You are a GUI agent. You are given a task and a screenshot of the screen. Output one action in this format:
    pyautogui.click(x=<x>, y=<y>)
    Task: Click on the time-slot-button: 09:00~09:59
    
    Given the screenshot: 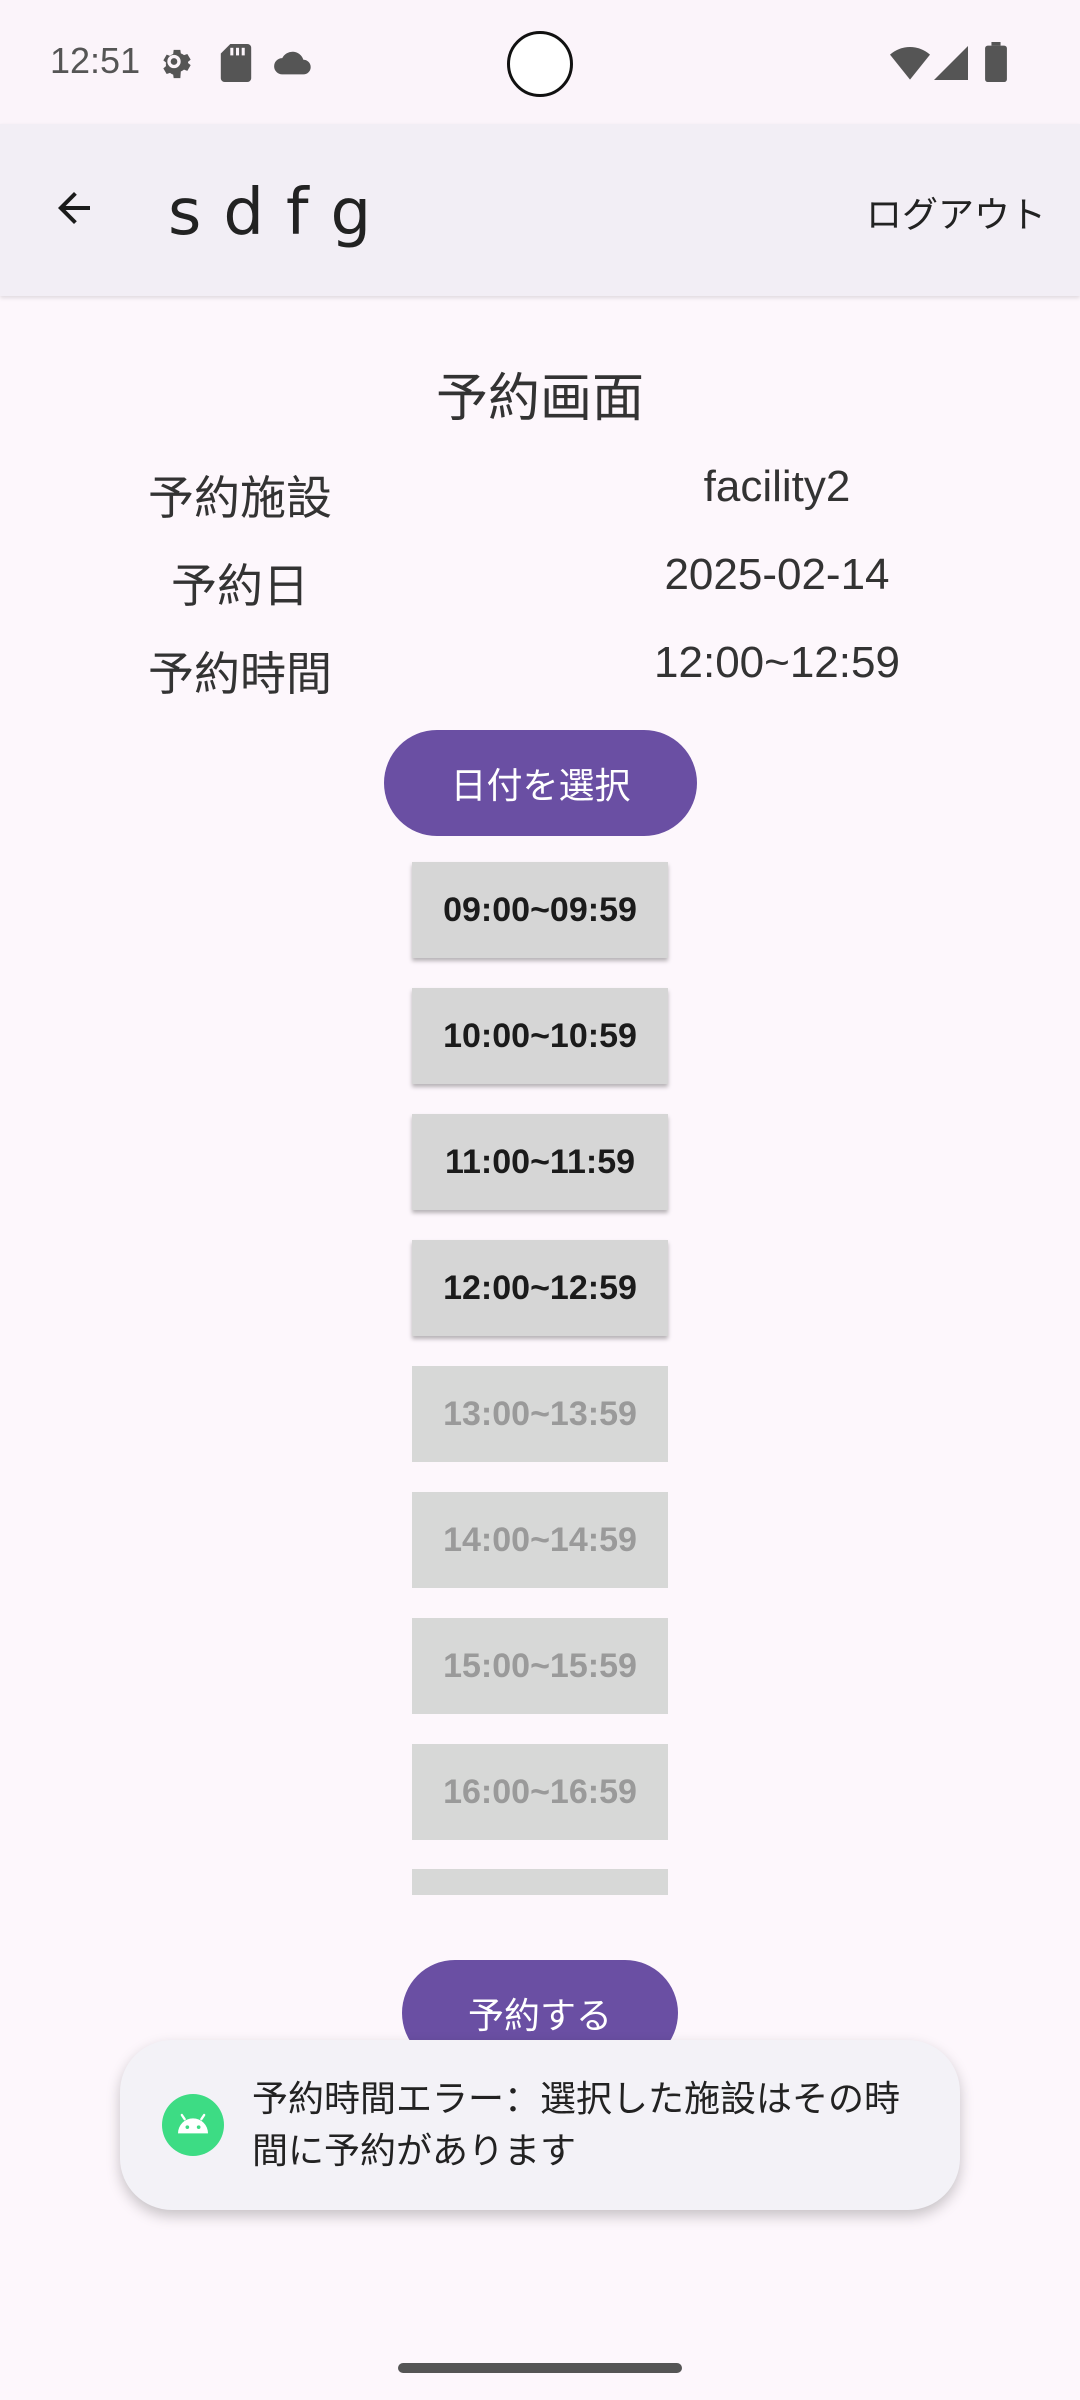 What is the action you would take?
    pyautogui.click(x=540, y=910)
    